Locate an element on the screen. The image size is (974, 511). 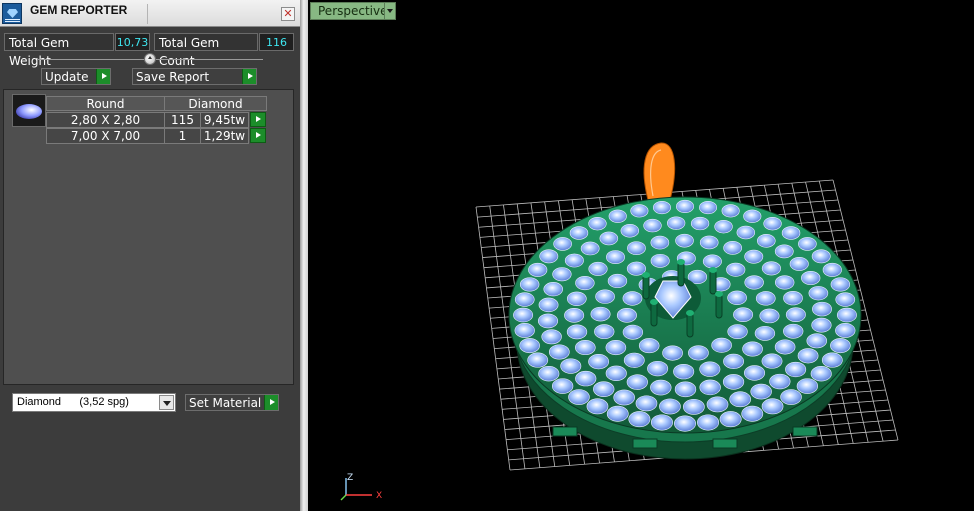
prong-tip is located at coordinates (719, 294).